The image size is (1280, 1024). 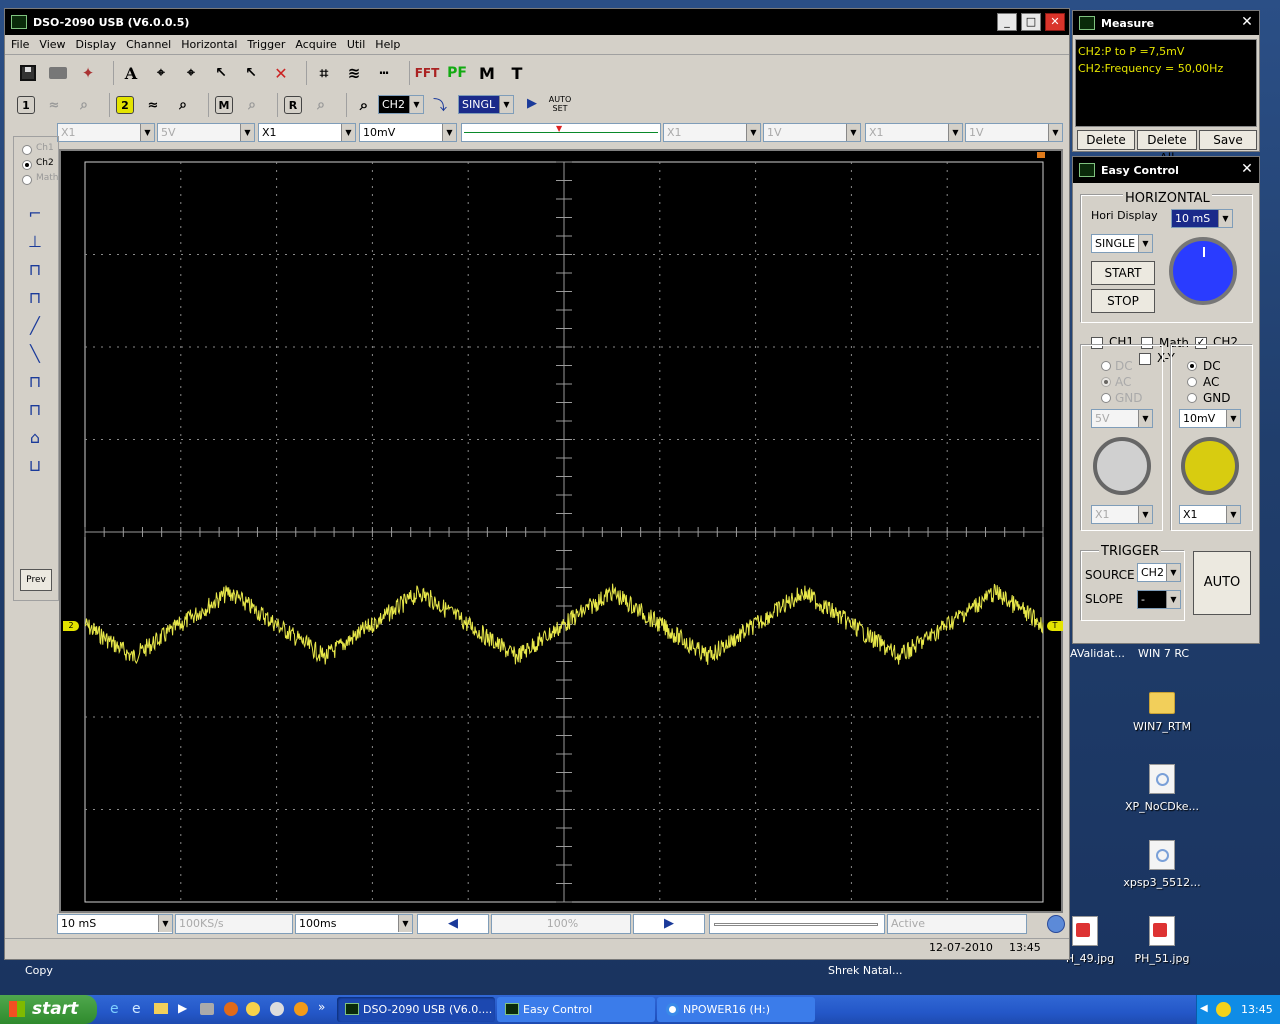 I want to click on ch2-zoom-icon: ⌕, so click(x=183, y=105).